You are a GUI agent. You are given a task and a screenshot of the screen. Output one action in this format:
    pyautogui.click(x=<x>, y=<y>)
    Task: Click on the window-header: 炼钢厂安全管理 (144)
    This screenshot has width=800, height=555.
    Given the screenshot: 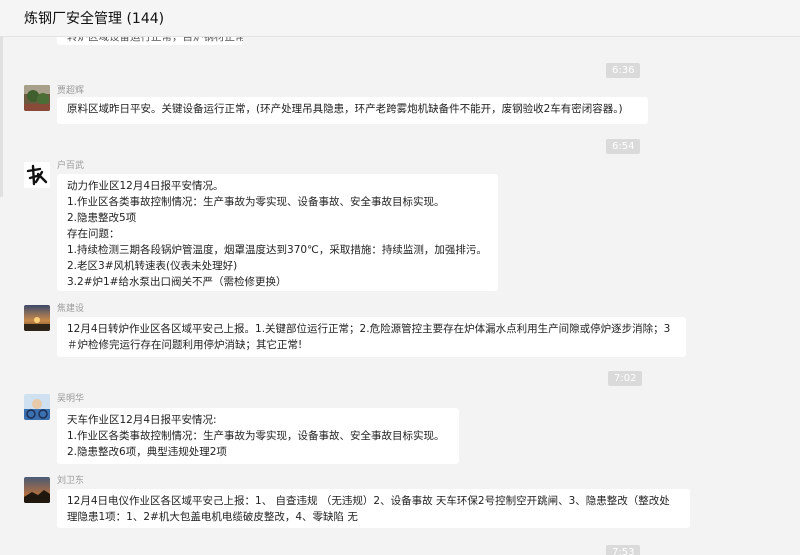 What is the action you would take?
    pyautogui.click(x=400, y=18)
    